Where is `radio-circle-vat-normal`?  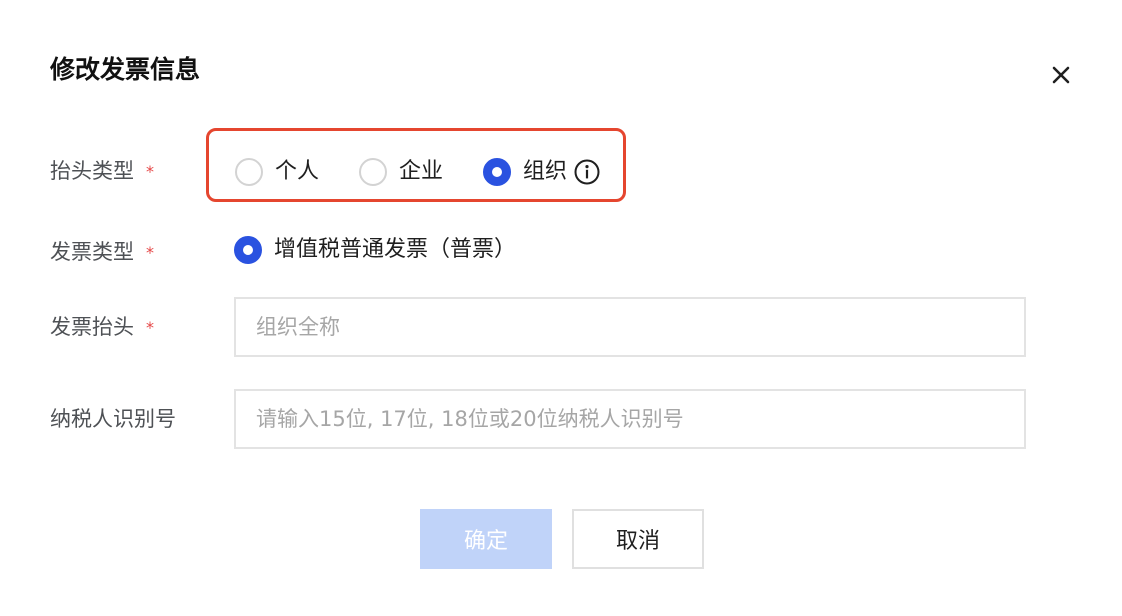
radio-circle-vat-normal is located at coordinates (248, 250).